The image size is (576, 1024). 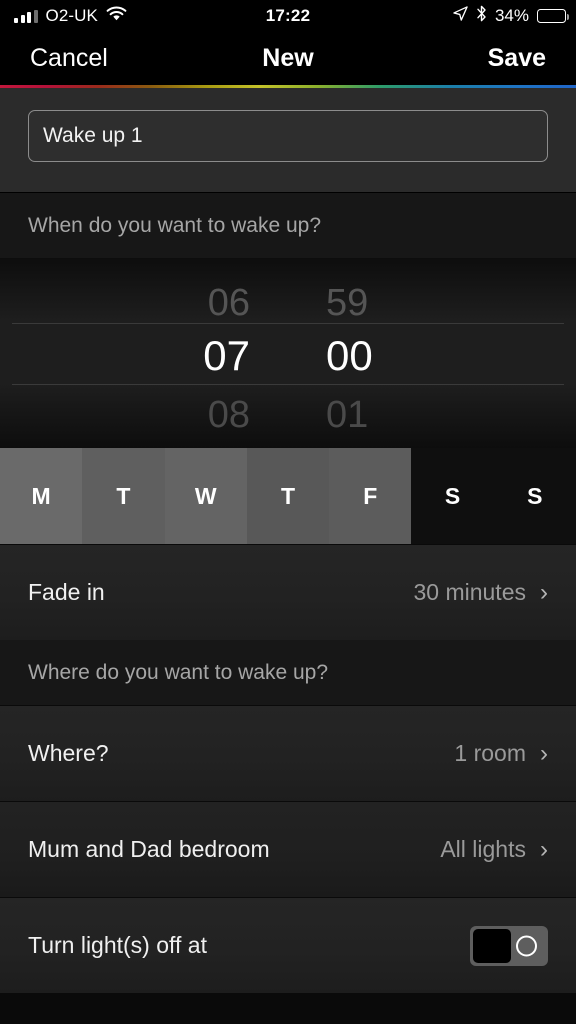 What do you see at coordinates (175, 225) in the screenshot?
I see `when-section-header-label: When do you want to wake up?` at bounding box center [175, 225].